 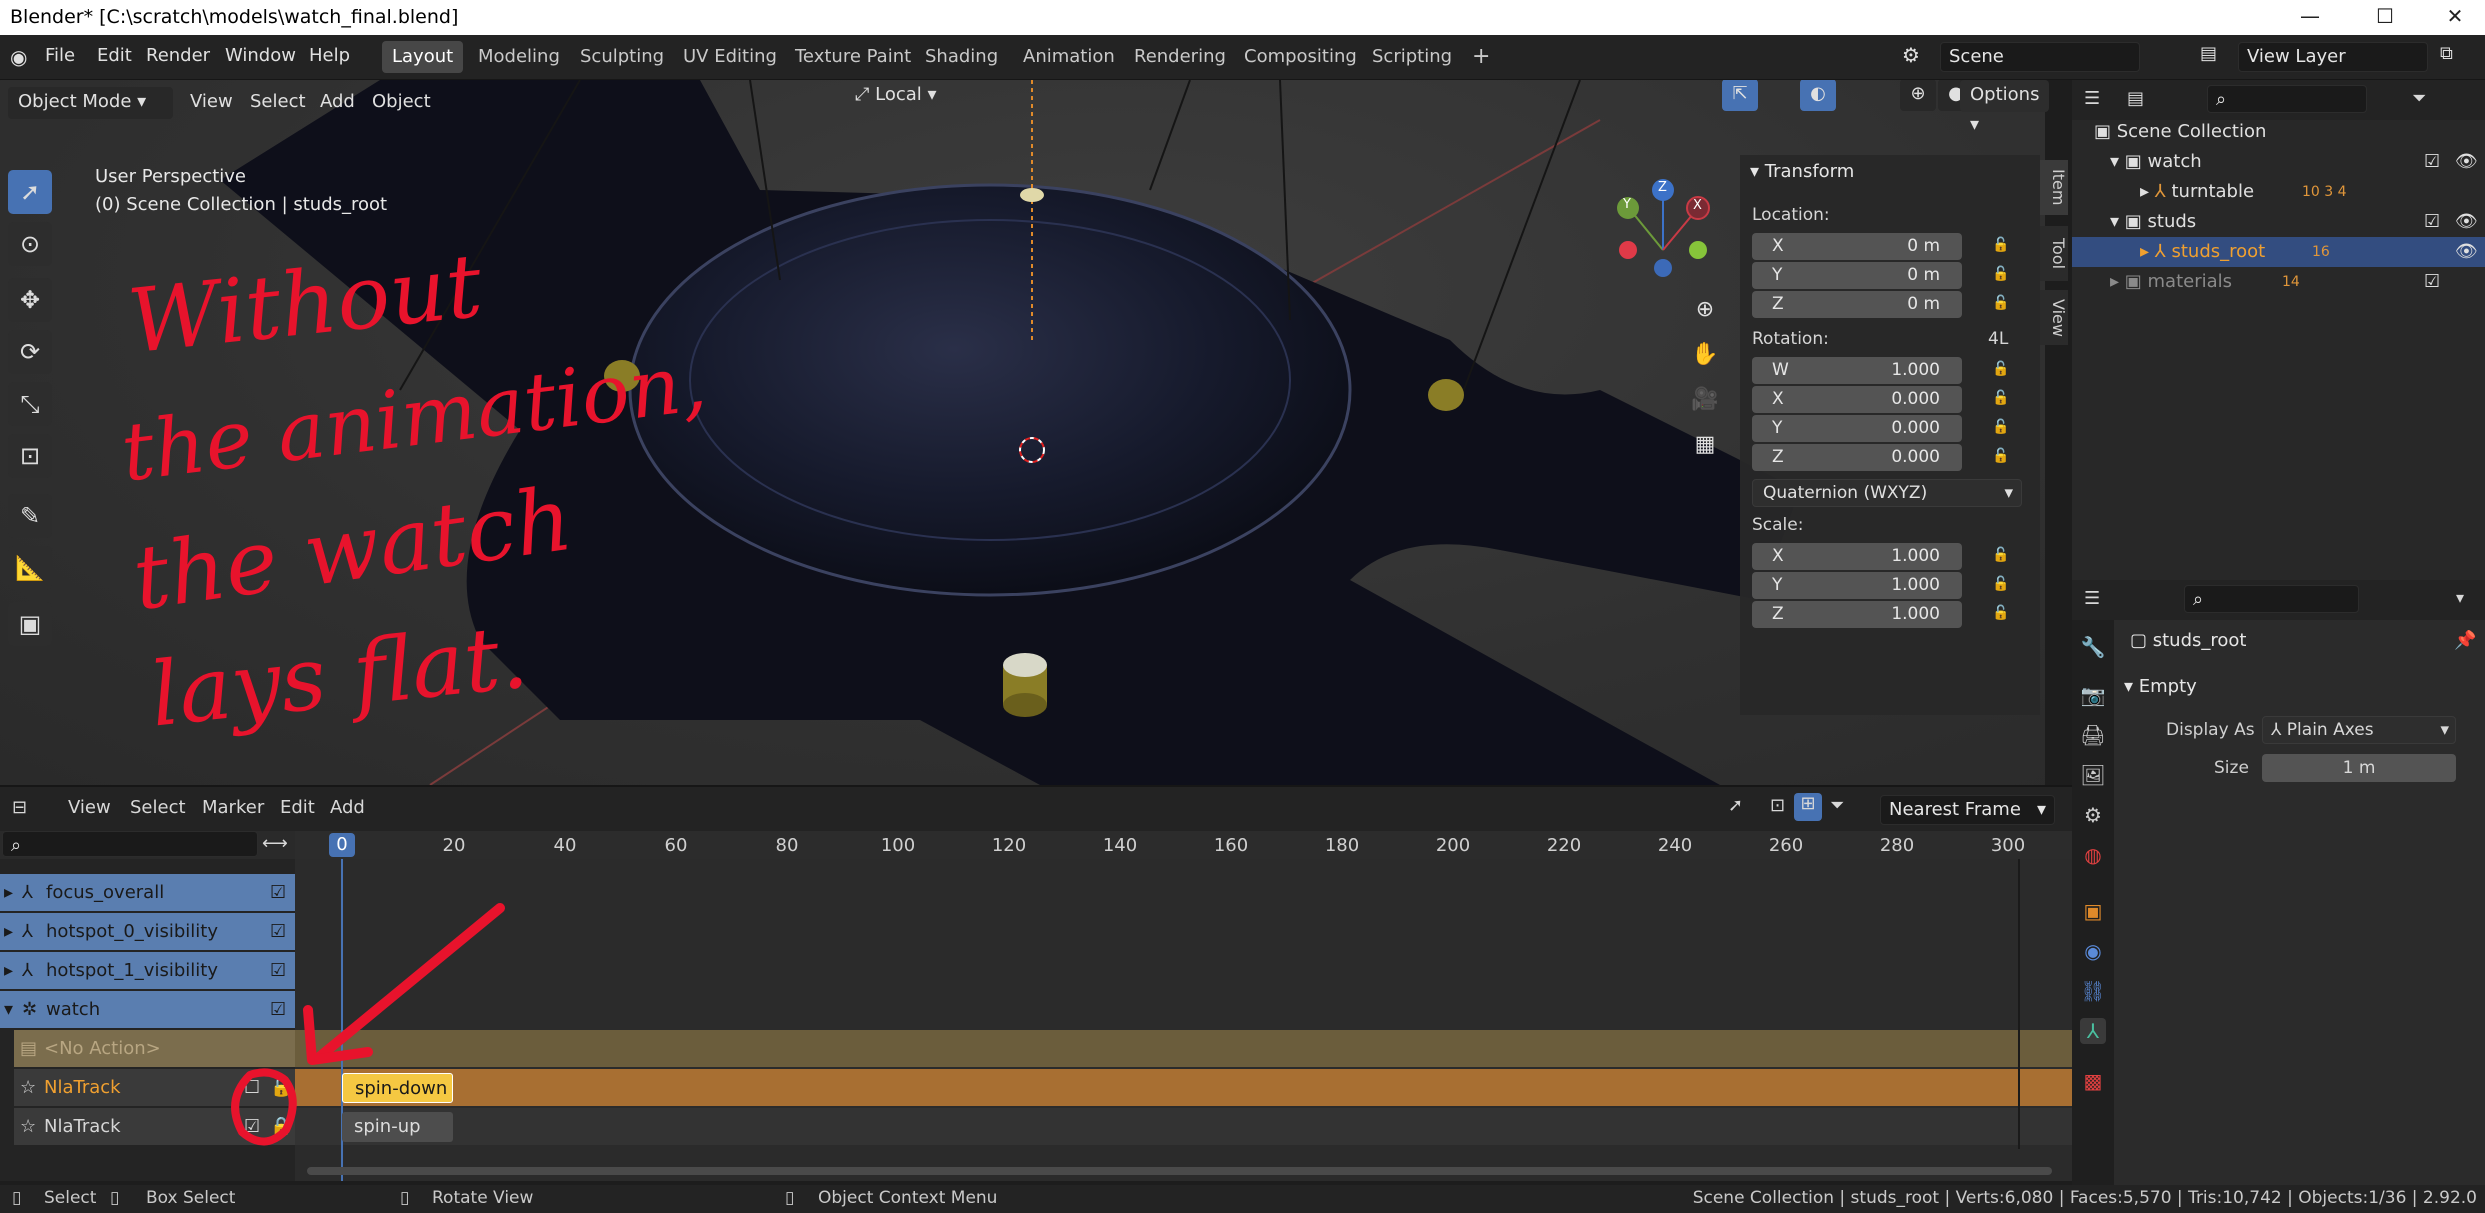 What do you see at coordinates (60, 55) in the screenshot?
I see `menu-file: File` at bounding box center [60, 55].